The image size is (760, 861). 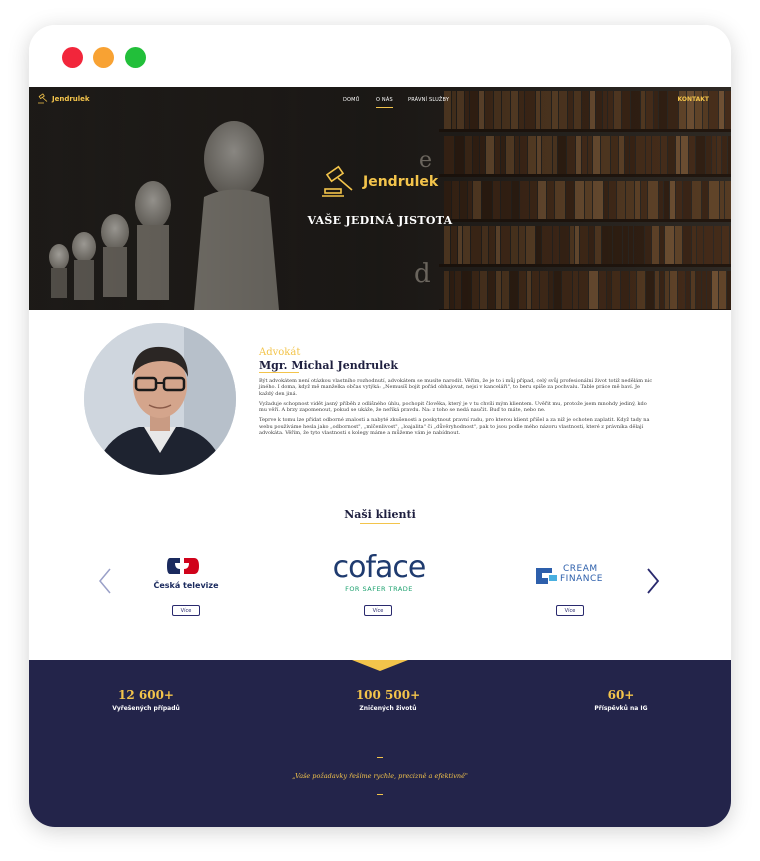 I want to click on client-name: coface, so click(x=379, y=567).